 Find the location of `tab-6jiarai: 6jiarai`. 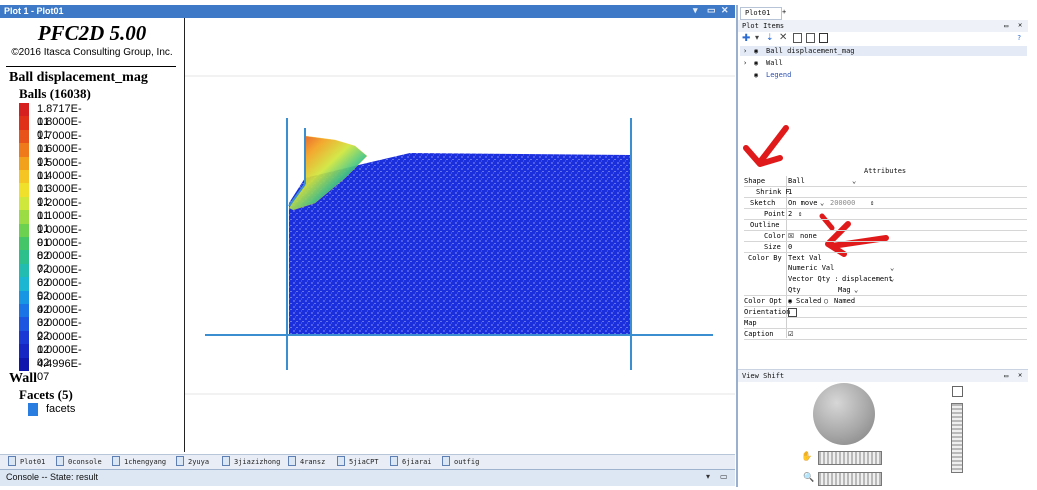

tab-6jiarai: 6jiarai is located at coordinates (411, 462).